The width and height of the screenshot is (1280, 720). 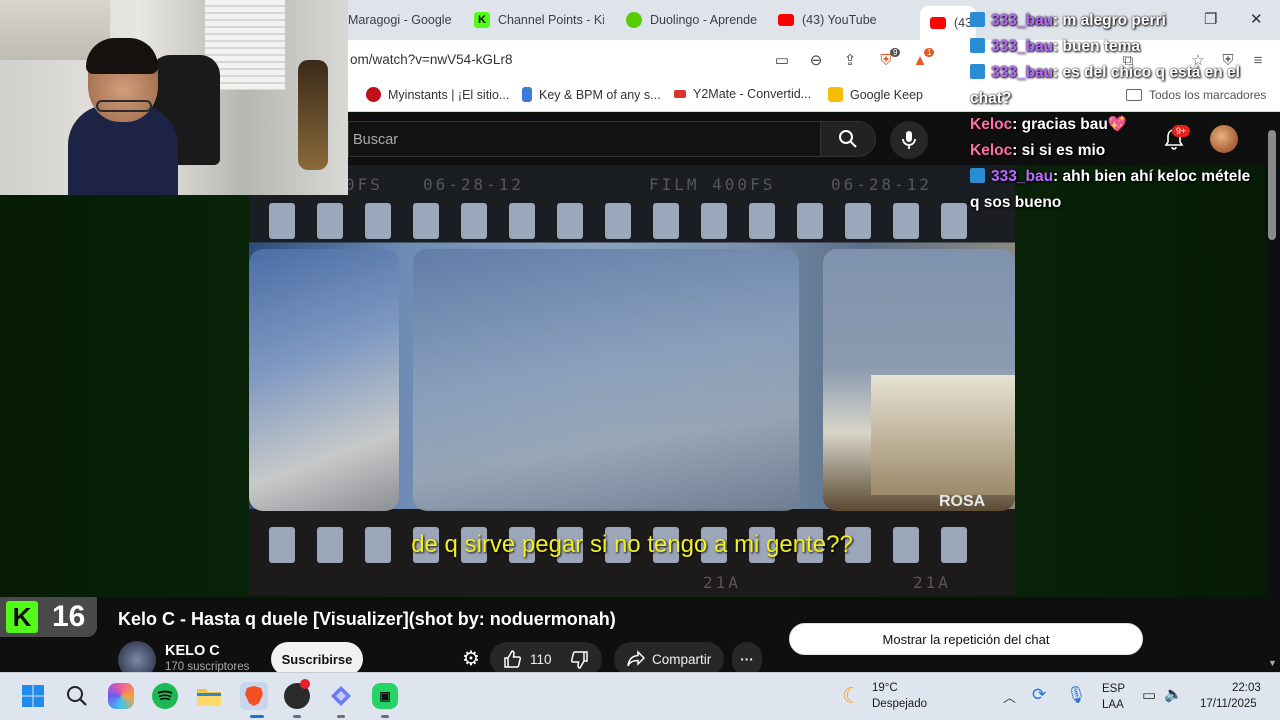 What do you see at coordinates (317, 659) in the screenshot?
I see `subscribe-button: Suscribirse` at bounding box center [317, 659].